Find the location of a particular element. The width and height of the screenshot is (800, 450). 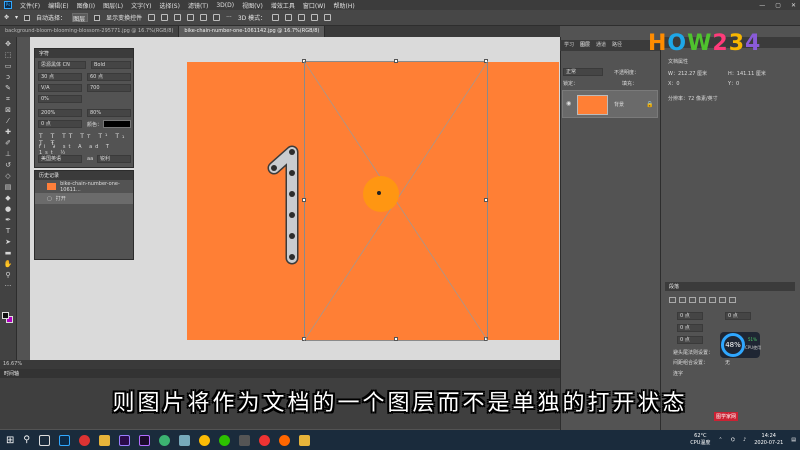

history-step: ▢ 打开 is located at coordinates (84, 198).